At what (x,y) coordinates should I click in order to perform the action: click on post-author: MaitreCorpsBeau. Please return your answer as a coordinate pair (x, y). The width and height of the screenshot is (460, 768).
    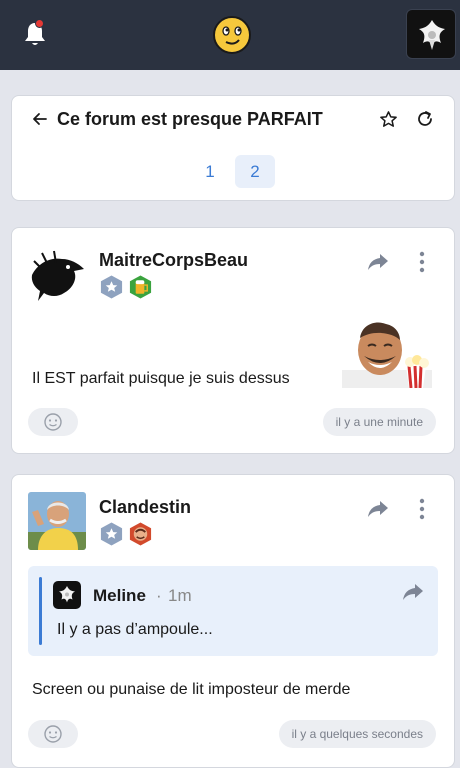
    Looking at the image, I should click on (173, 260).